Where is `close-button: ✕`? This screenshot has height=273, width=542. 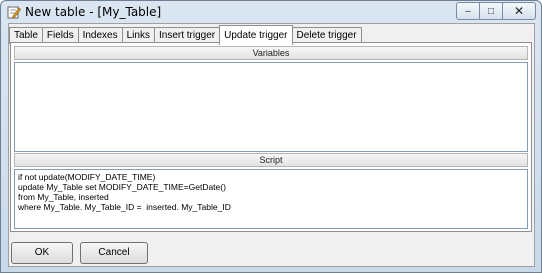 close-button: ✕ is located at coordinates (519, 11).